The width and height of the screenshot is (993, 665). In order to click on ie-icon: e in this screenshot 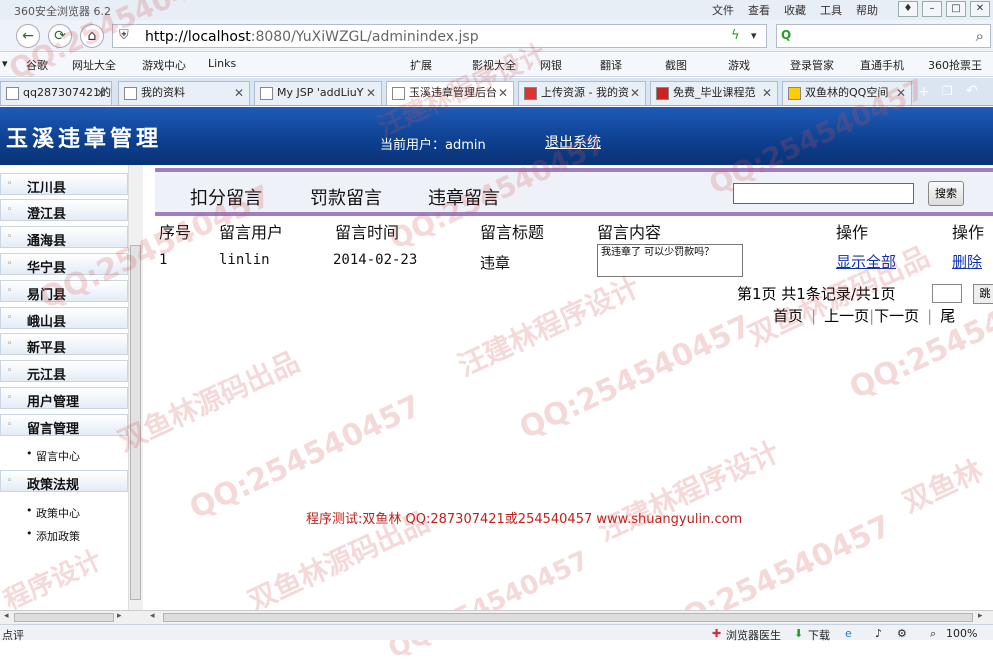, I will do `click(848, 633)`.